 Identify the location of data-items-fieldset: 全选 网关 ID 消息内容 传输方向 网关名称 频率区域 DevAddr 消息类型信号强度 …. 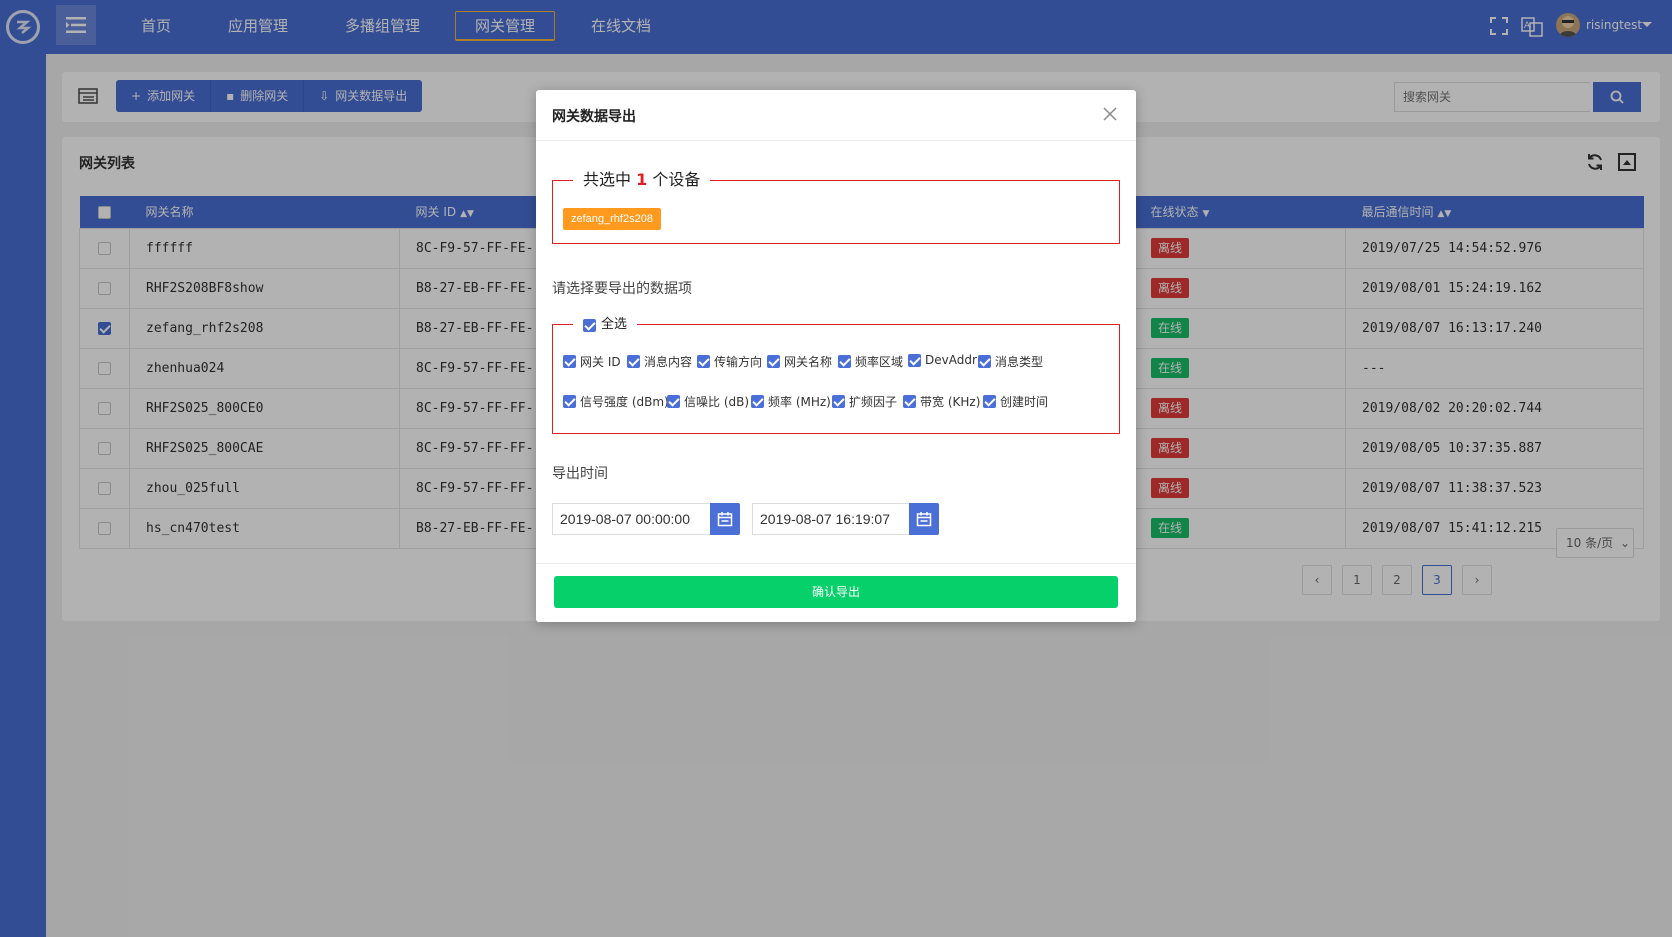
(836, 374).